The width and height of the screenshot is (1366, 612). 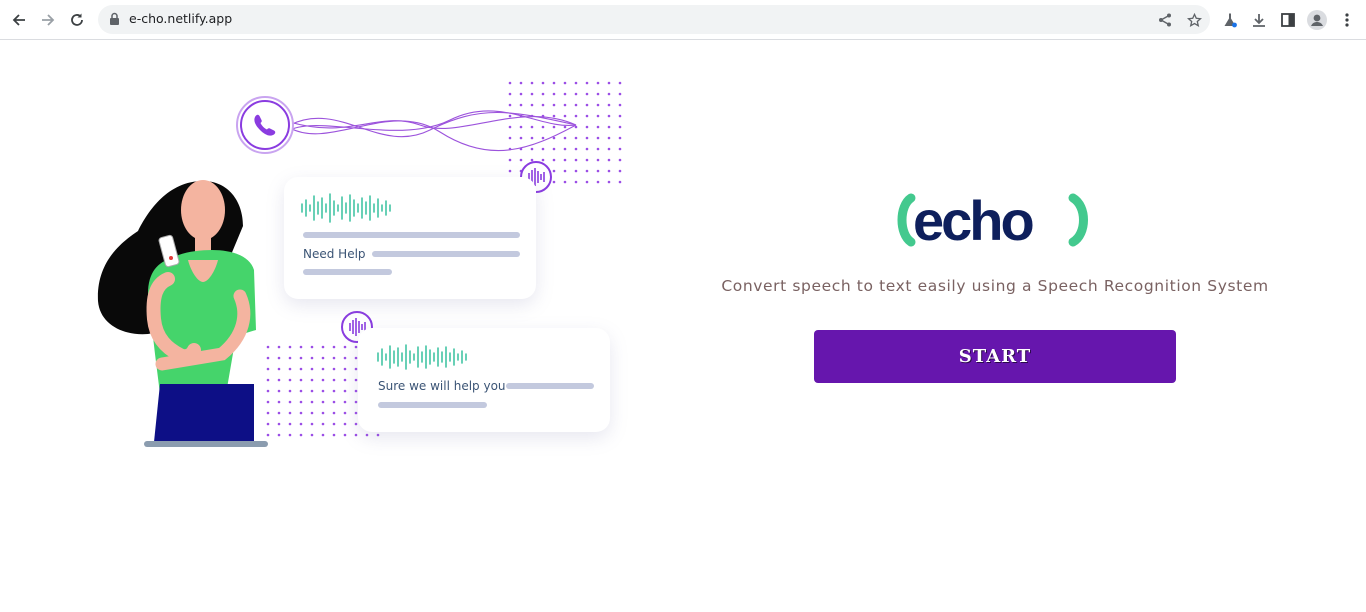 I want to click on star-icon, so click(x=1194, y=19).